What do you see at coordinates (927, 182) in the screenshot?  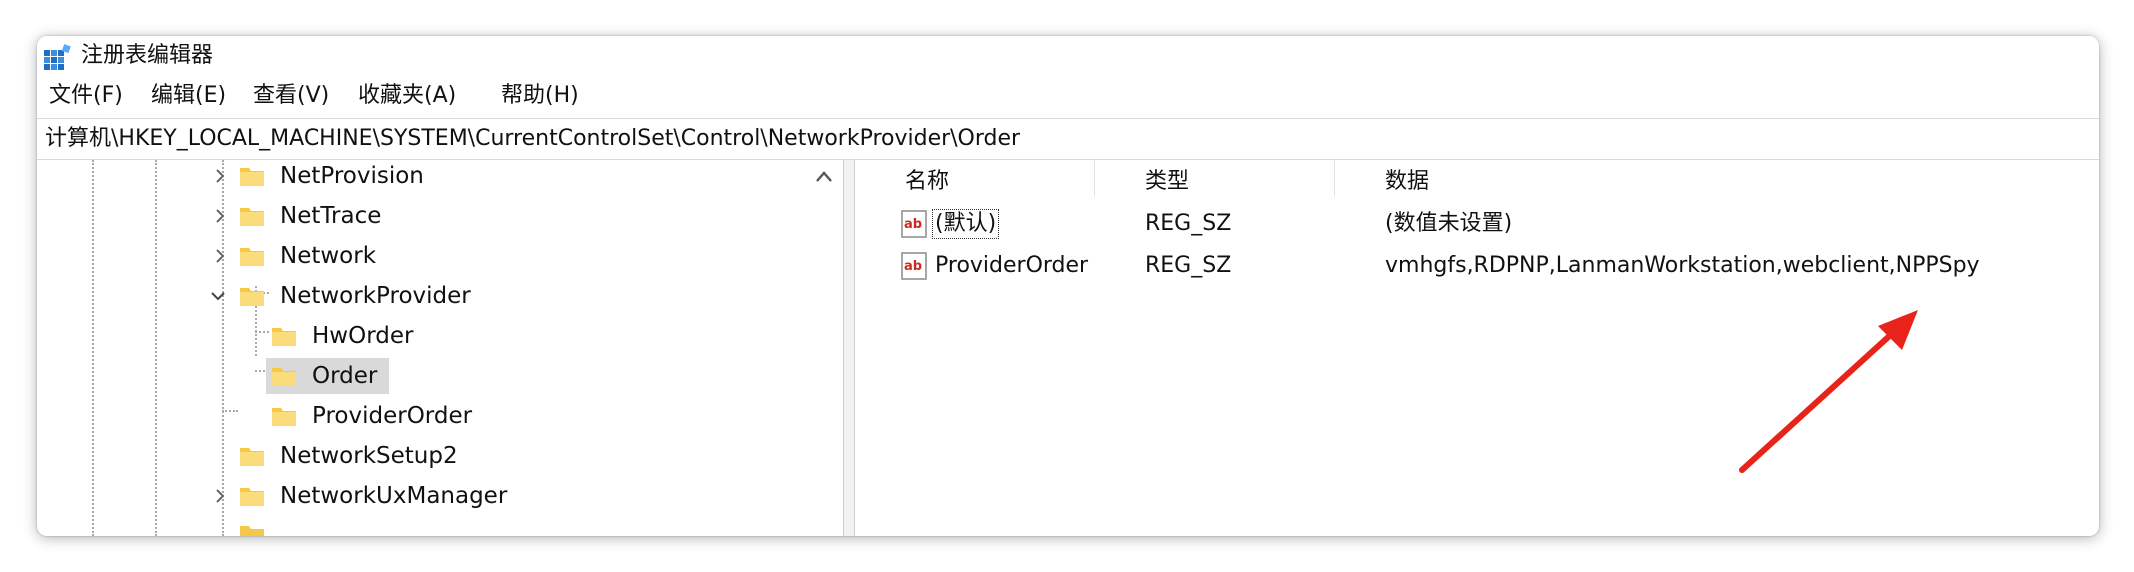 I see `column-header-name: 名称` at bounding box center [927, 182].